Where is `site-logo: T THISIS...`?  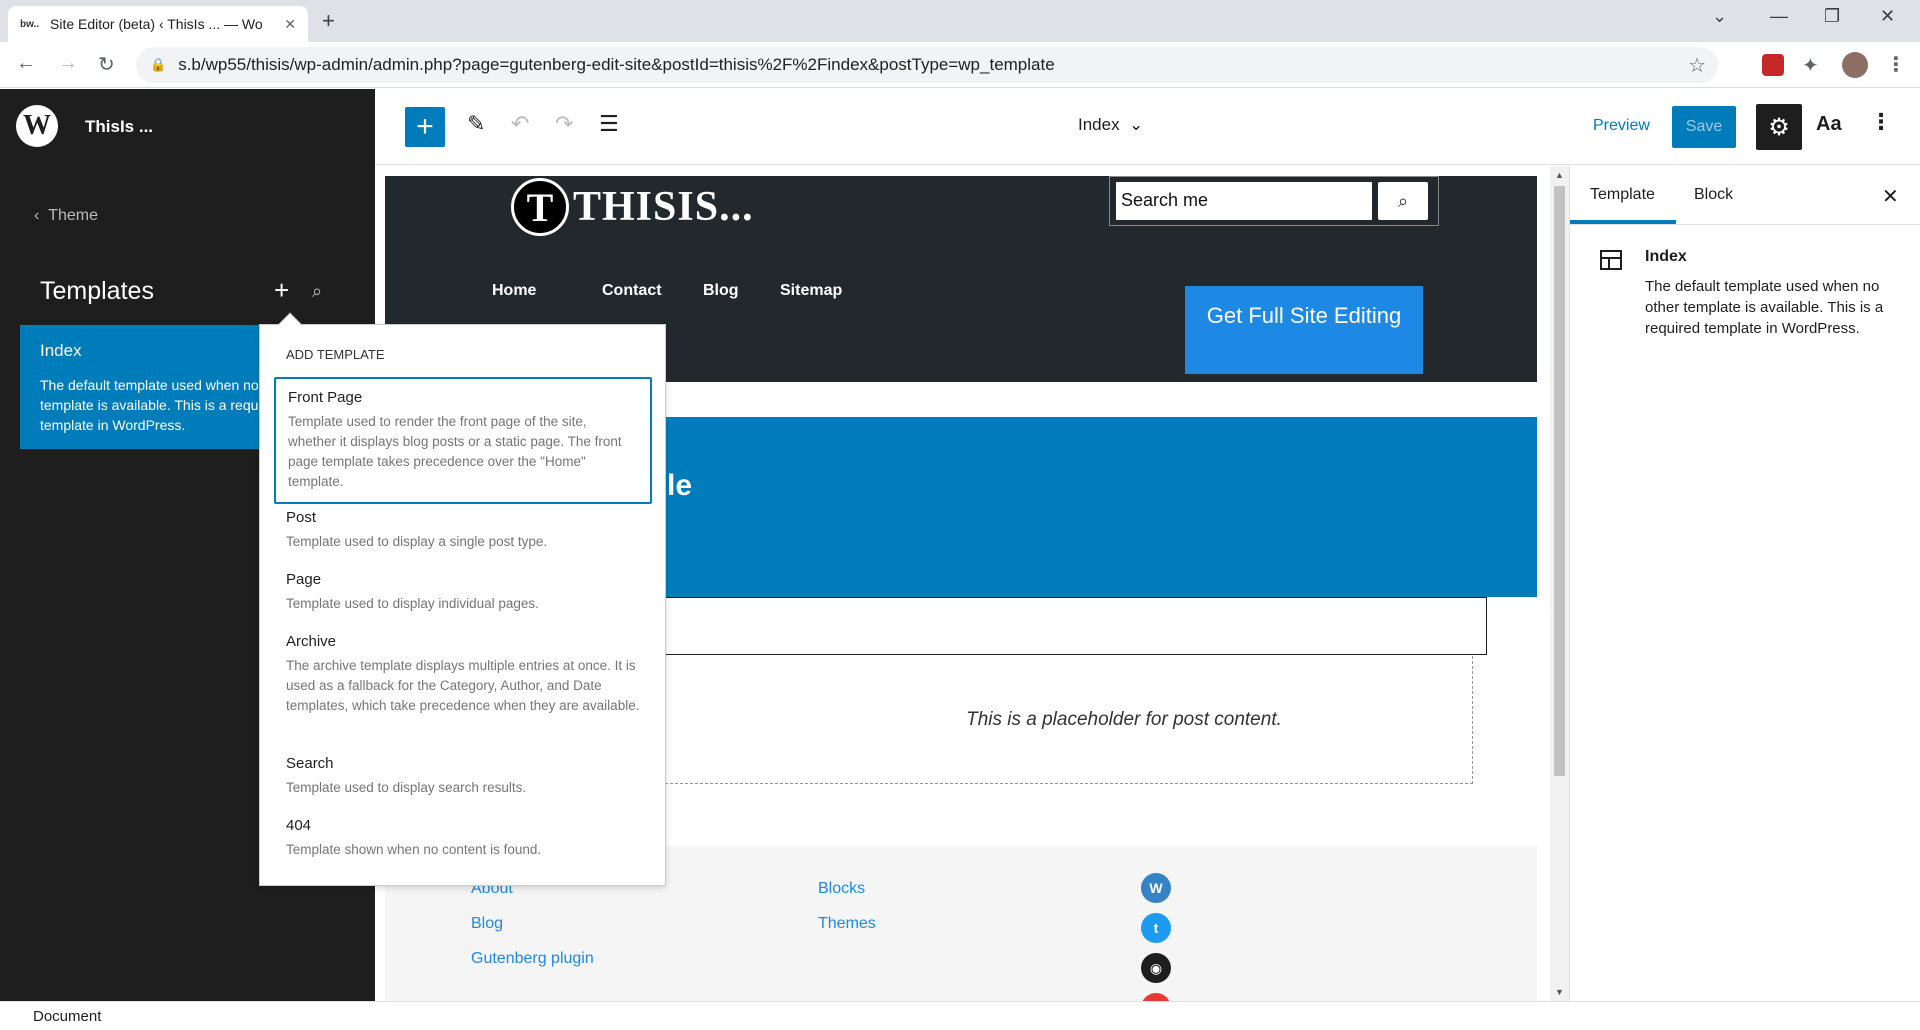
site-logo: T THISIS... is located at coordinates (632, 207).